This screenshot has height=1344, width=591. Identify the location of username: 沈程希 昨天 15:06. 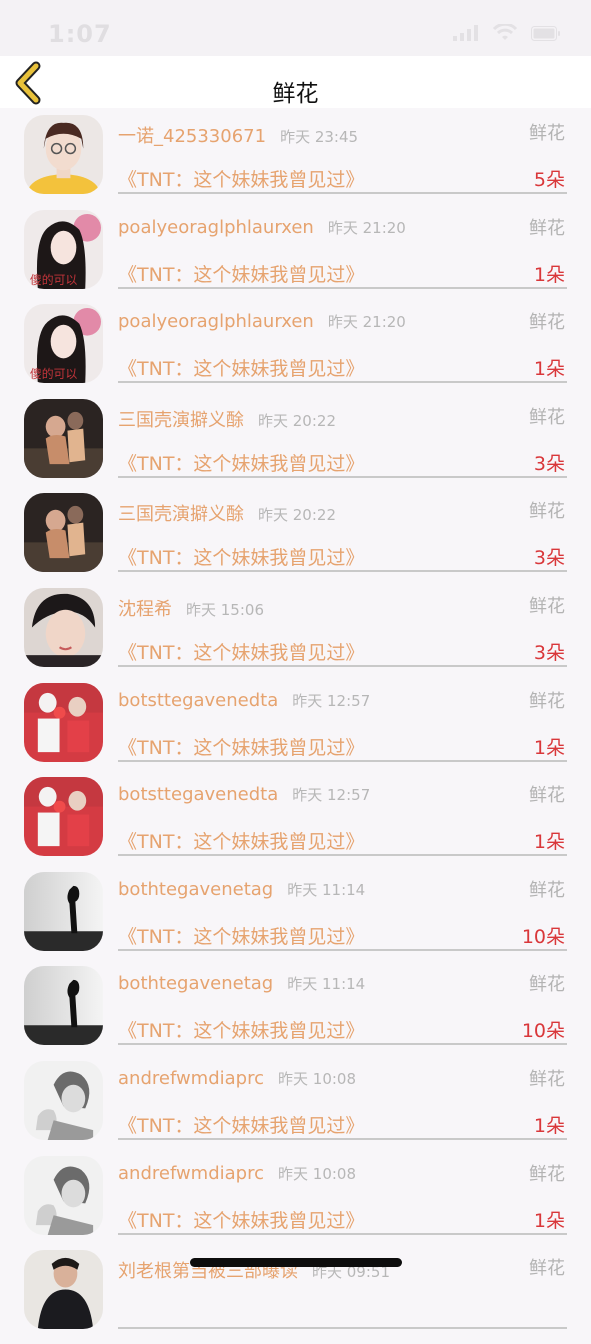
(191, 608).